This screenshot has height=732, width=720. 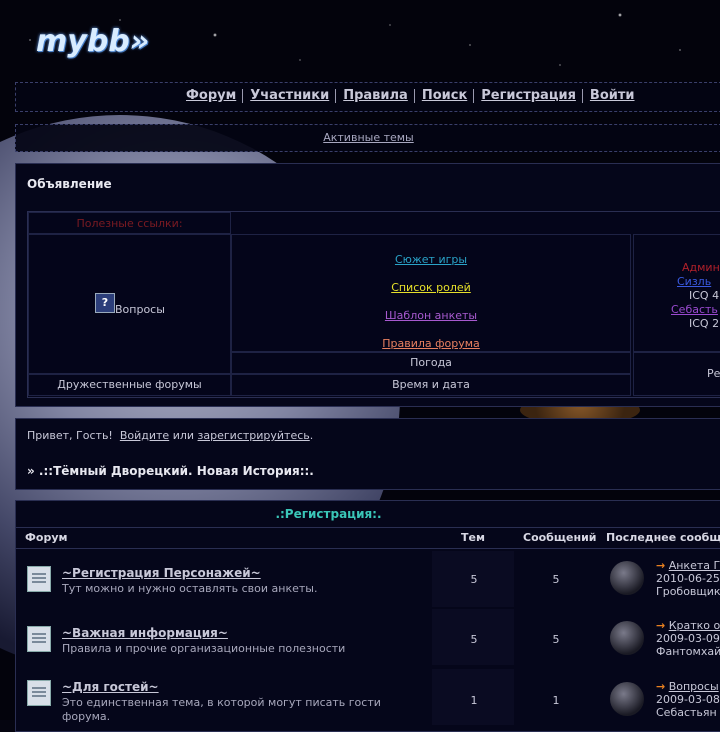 I want to click on weather-label: Погода, so click(x=431, y=362).